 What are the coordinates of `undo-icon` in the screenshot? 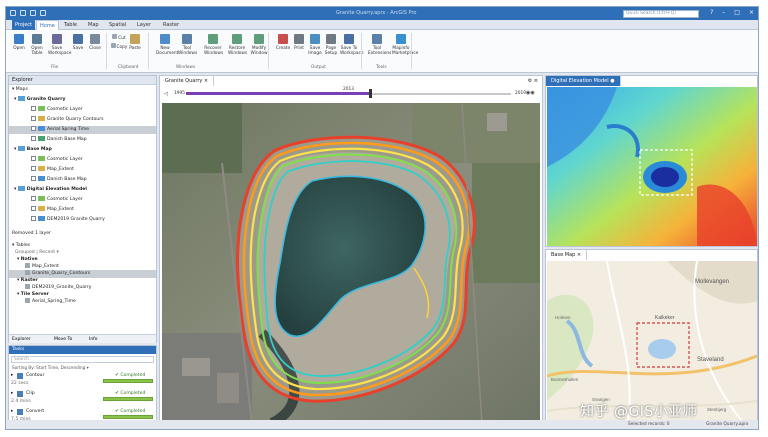 It's located at (33, 13).